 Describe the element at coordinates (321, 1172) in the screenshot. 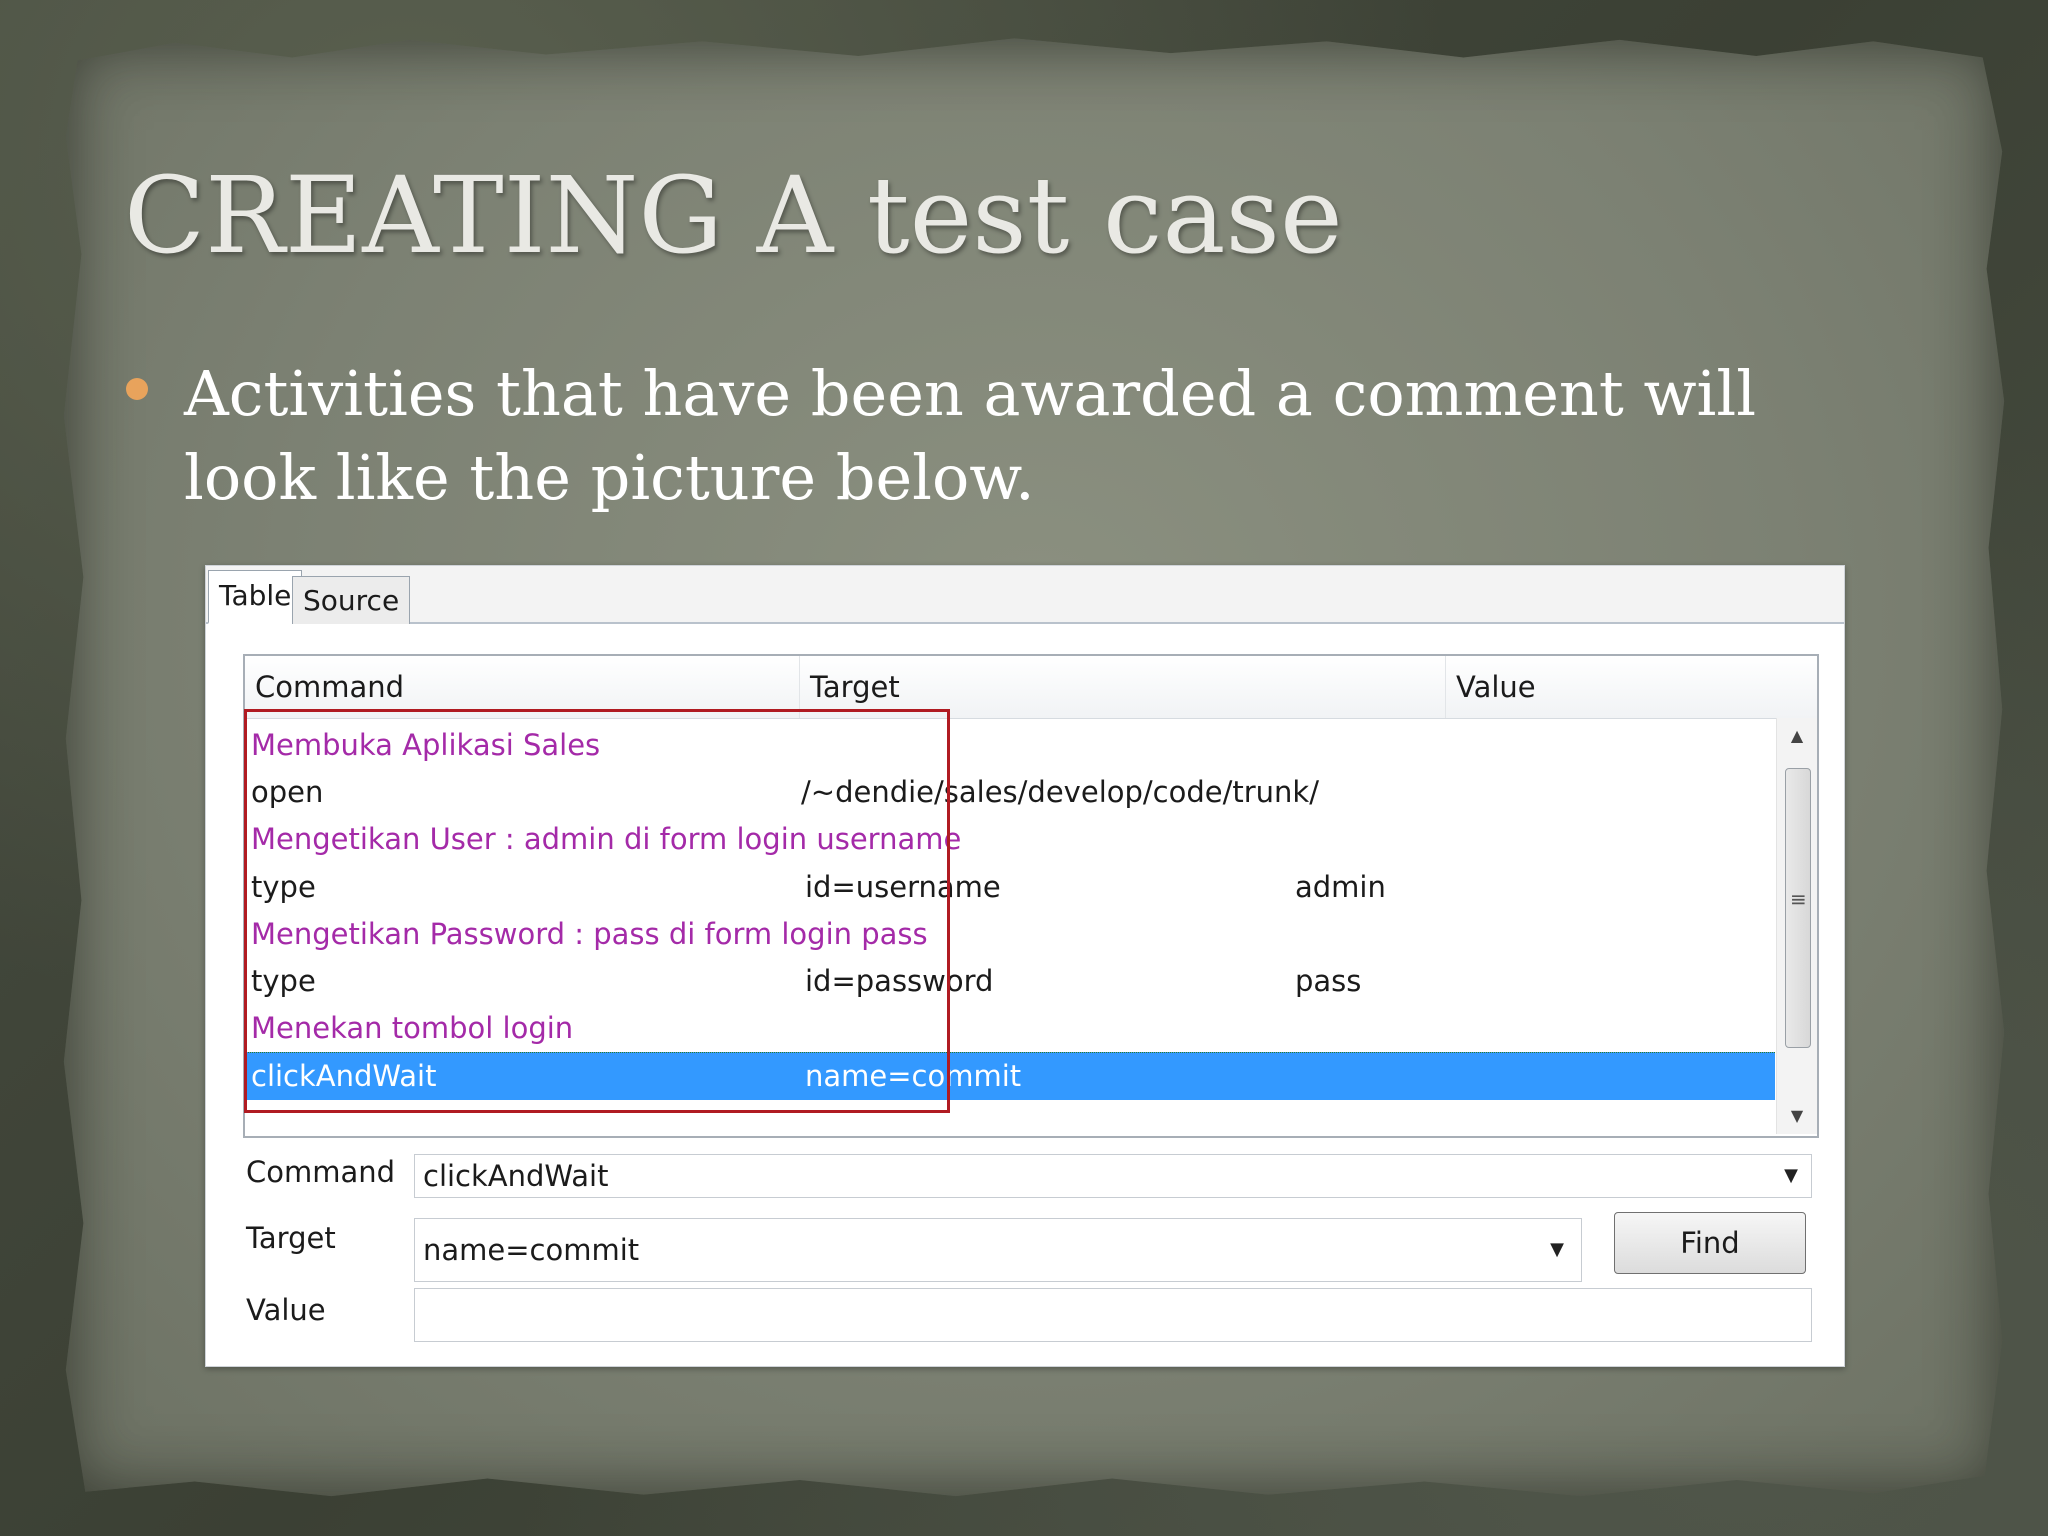

I see `command-label: Command` at that location.